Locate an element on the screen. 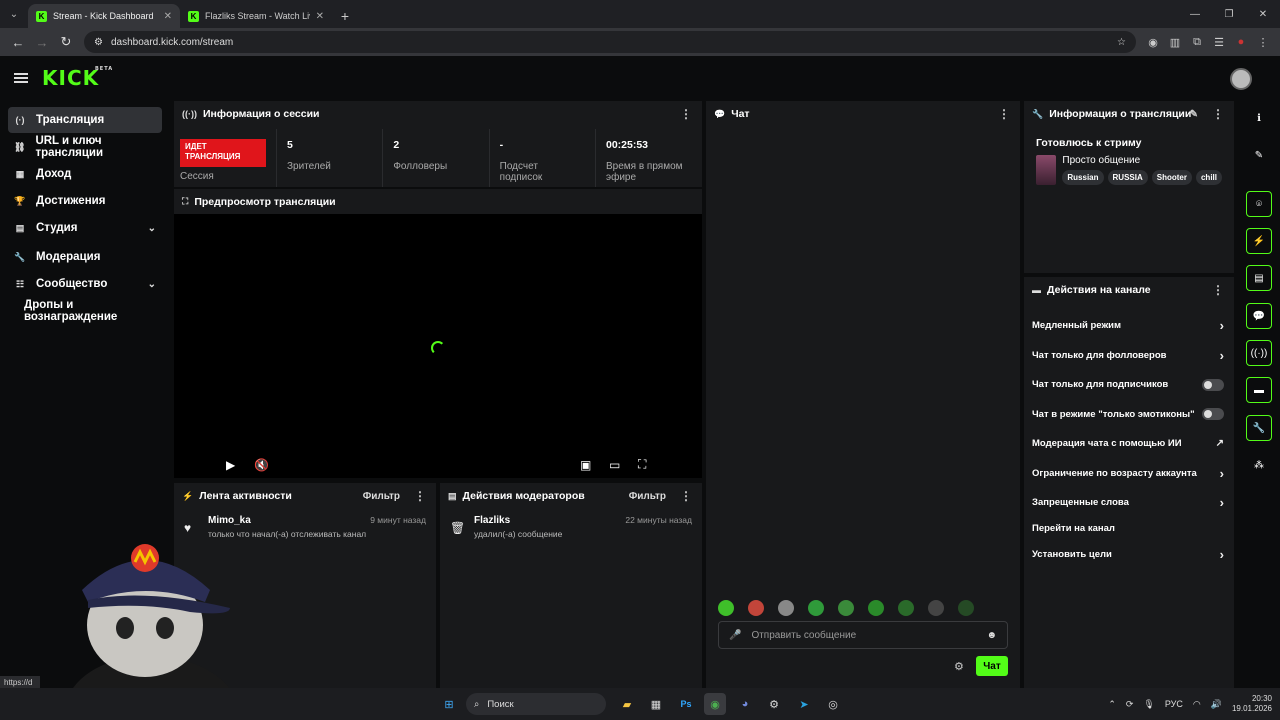 The width and height of the screenshot is (1280, 720). chat-send-button: Чат is located at coordinates (992, 666).